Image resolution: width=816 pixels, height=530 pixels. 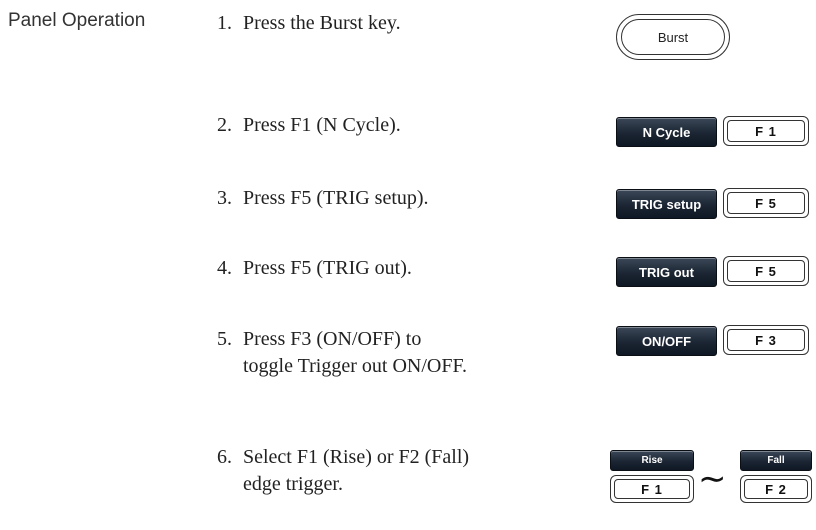 What do you see at coordinates (332, 339) in the screenshot?
I see `step-text: Press F3 (ON/OFF) to` at bounding box center [332, 339].